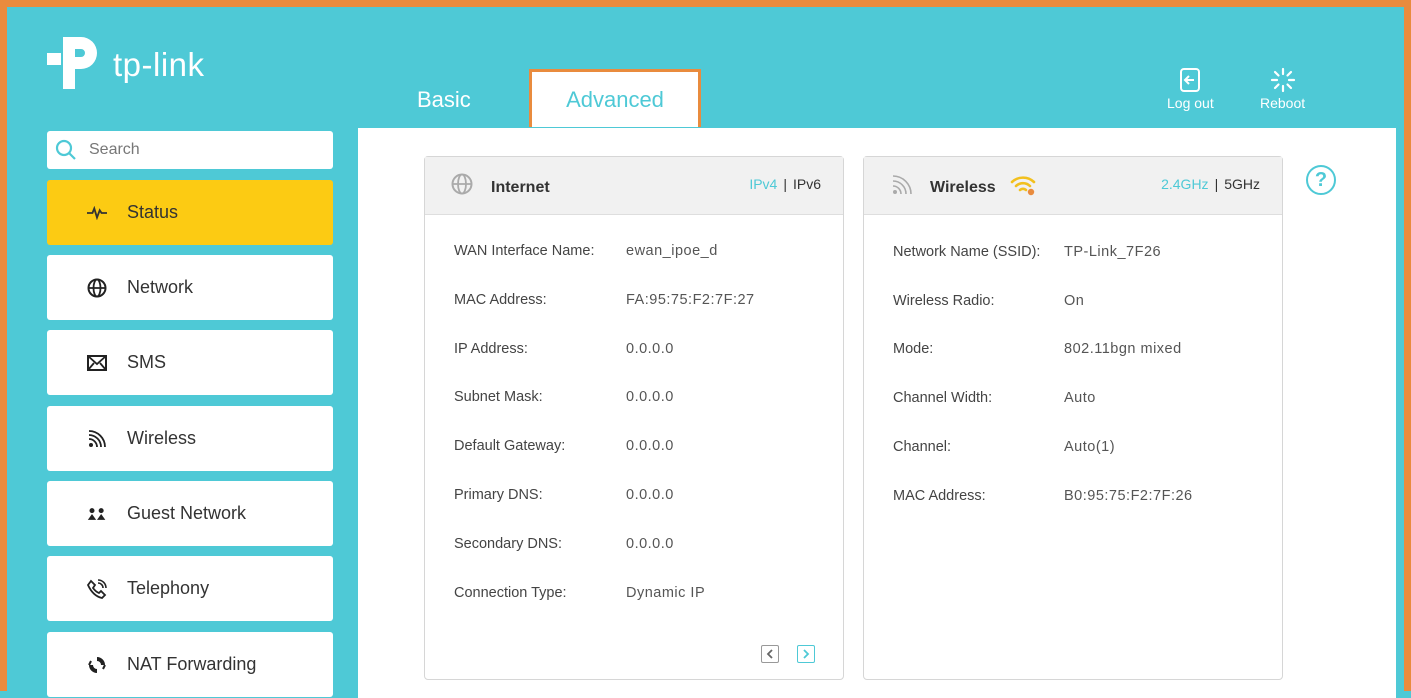  I want to click on default-gateway-value: 0.0.0.0, so click(650, 446).